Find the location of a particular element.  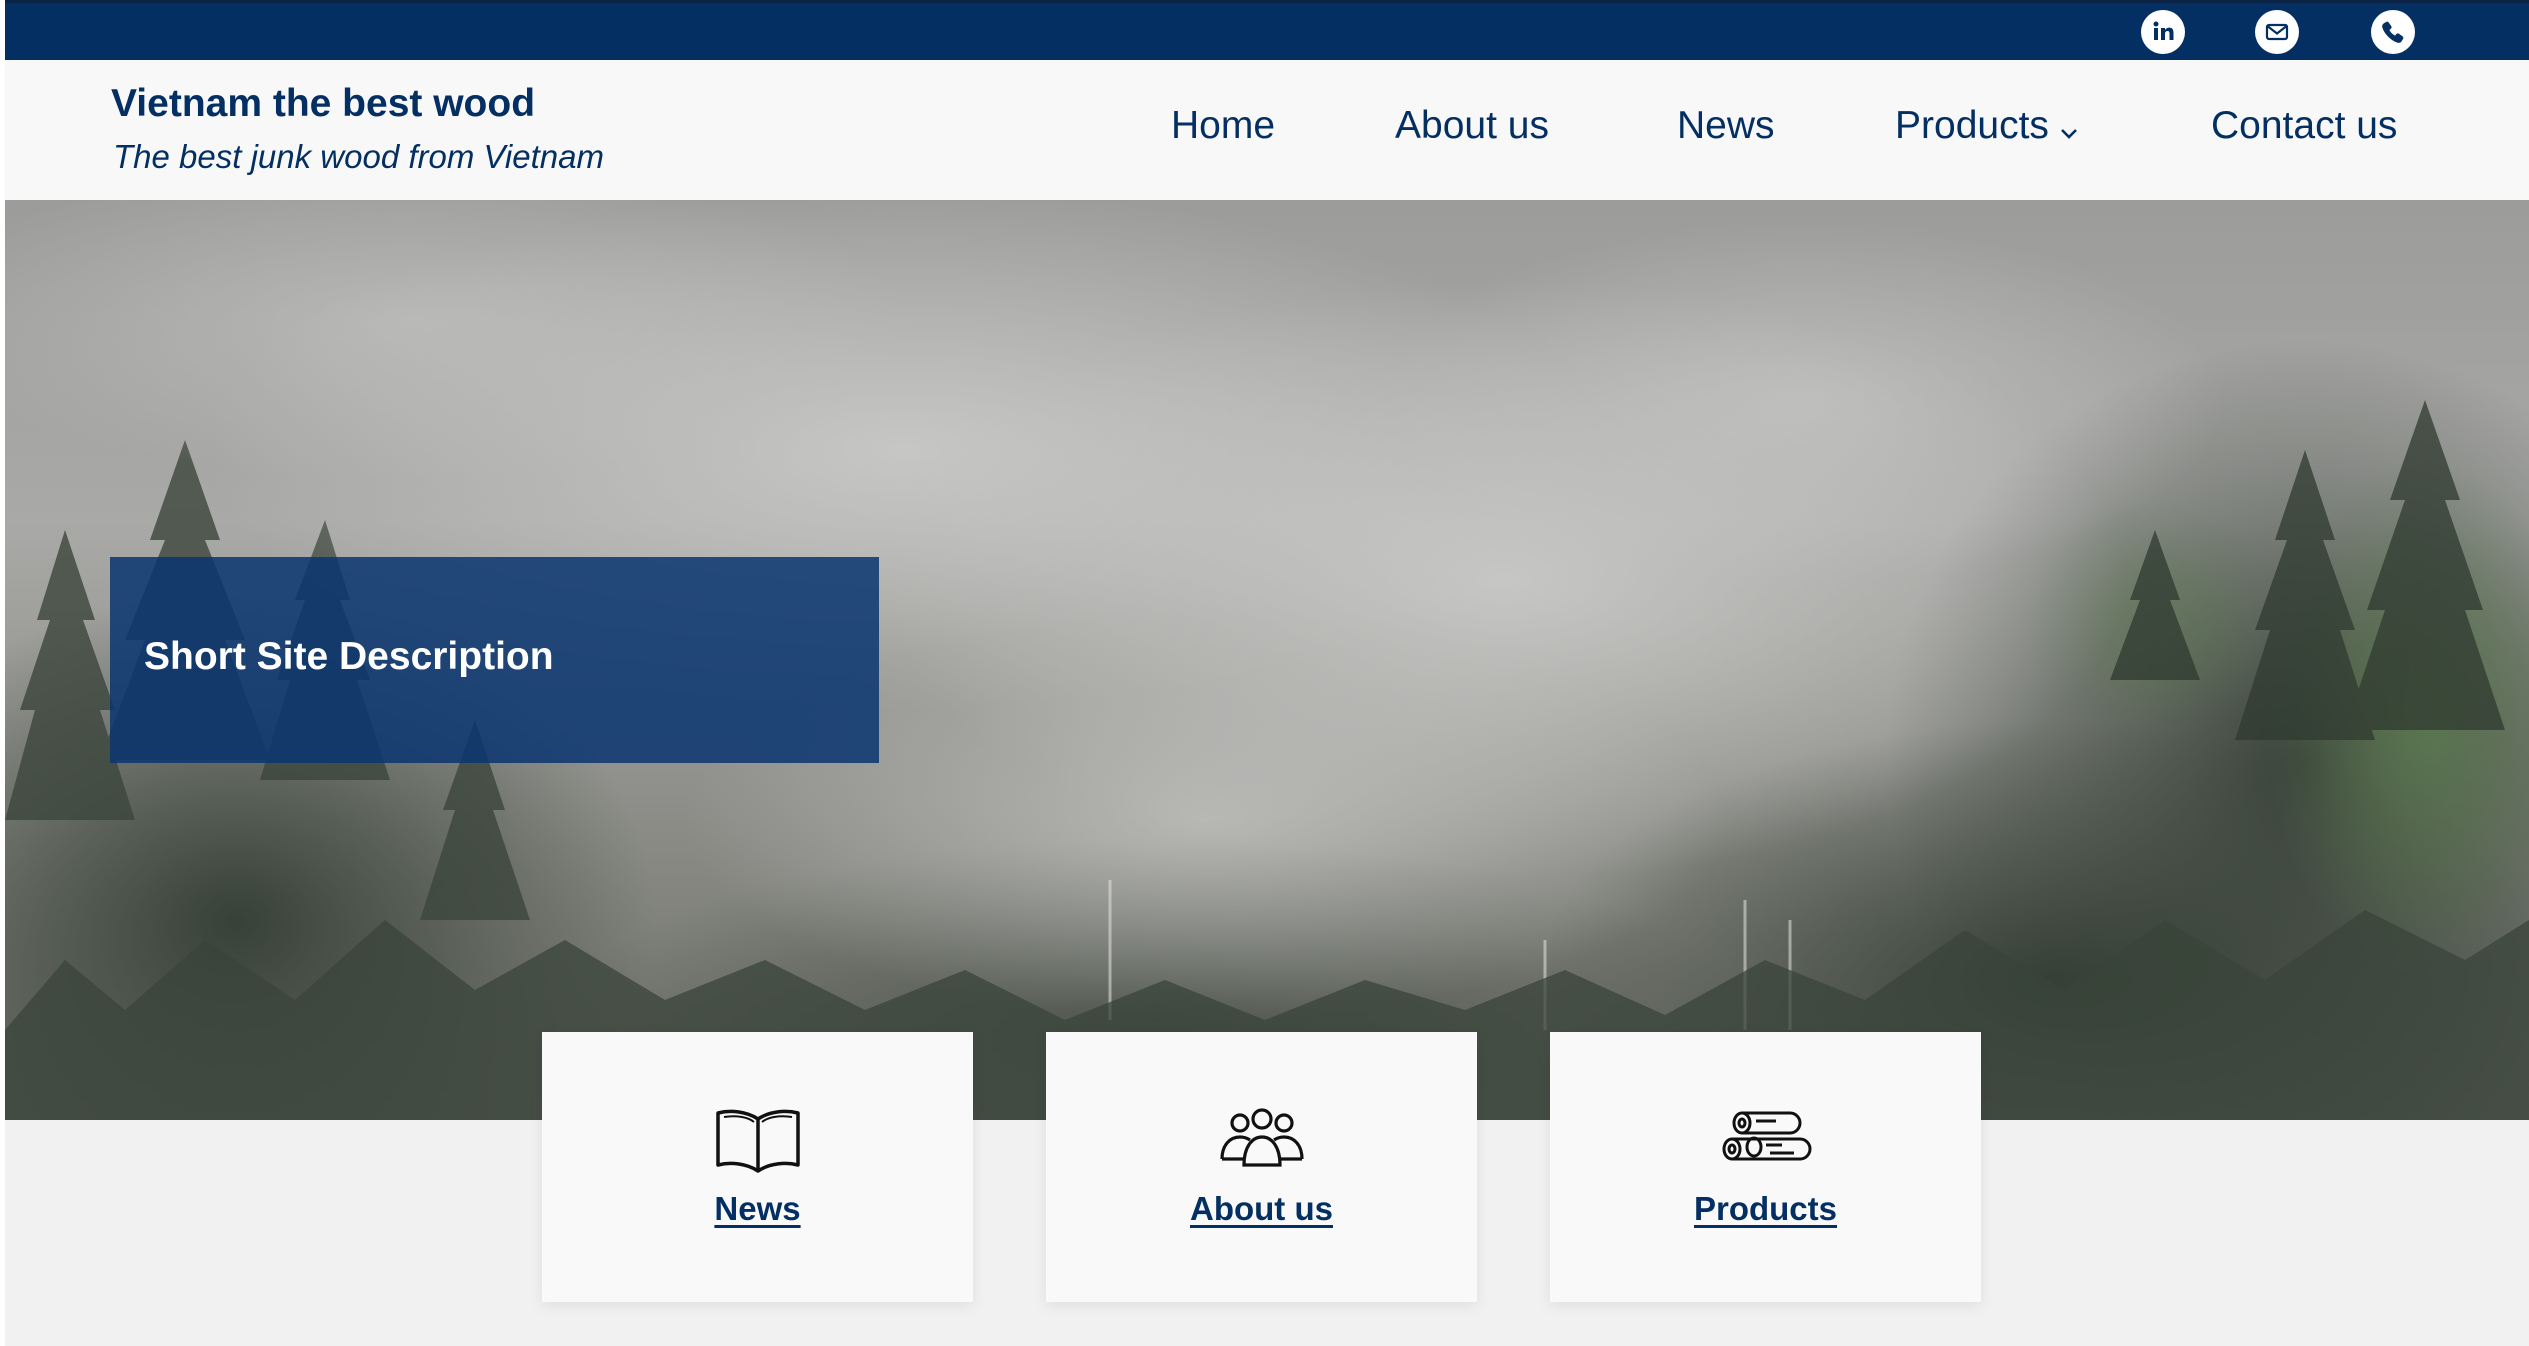

nav-products: Products is located at coordinates (1987, 127).